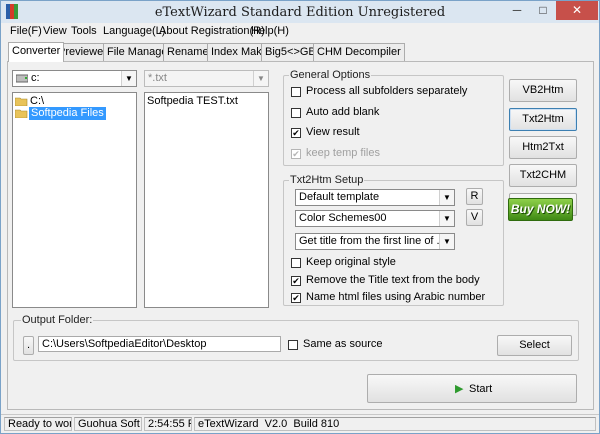  What do you see at coordinates (543, 147) in the screenshot?
I see `htm2txt-button: Htm2Txt` at bounding box center [543, 147].